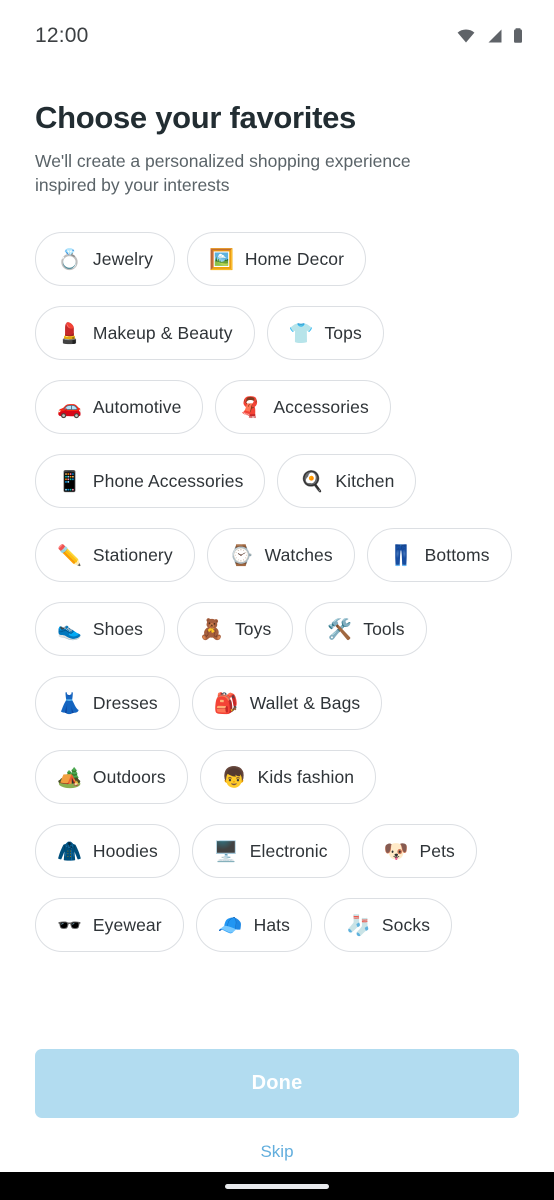 The height and width of the screenshot is (1200, 554). What do you see at coordinates (69, 555) in the screenshot?
I see `pencil-icon: ✏️` at bounding box center [69, 555].